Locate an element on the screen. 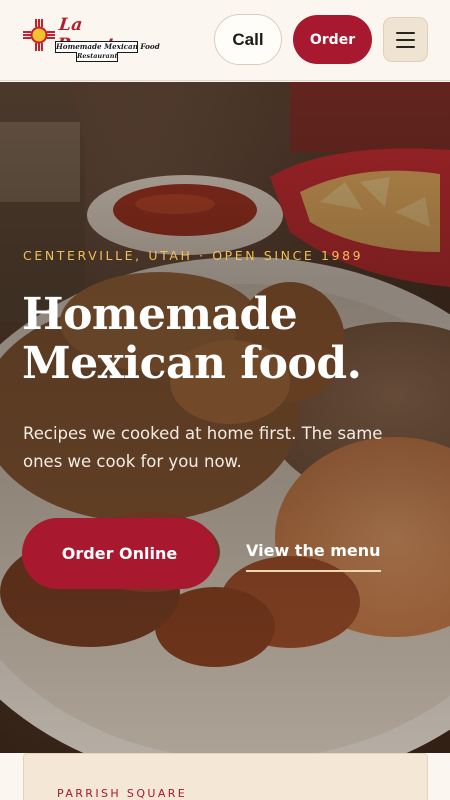 The height and width of the screenshot is (800, 450). hero-eyebrow: CENTERVILLE, UTAH · OPEN SINCE 1989 is located at coordinates (193, 255).